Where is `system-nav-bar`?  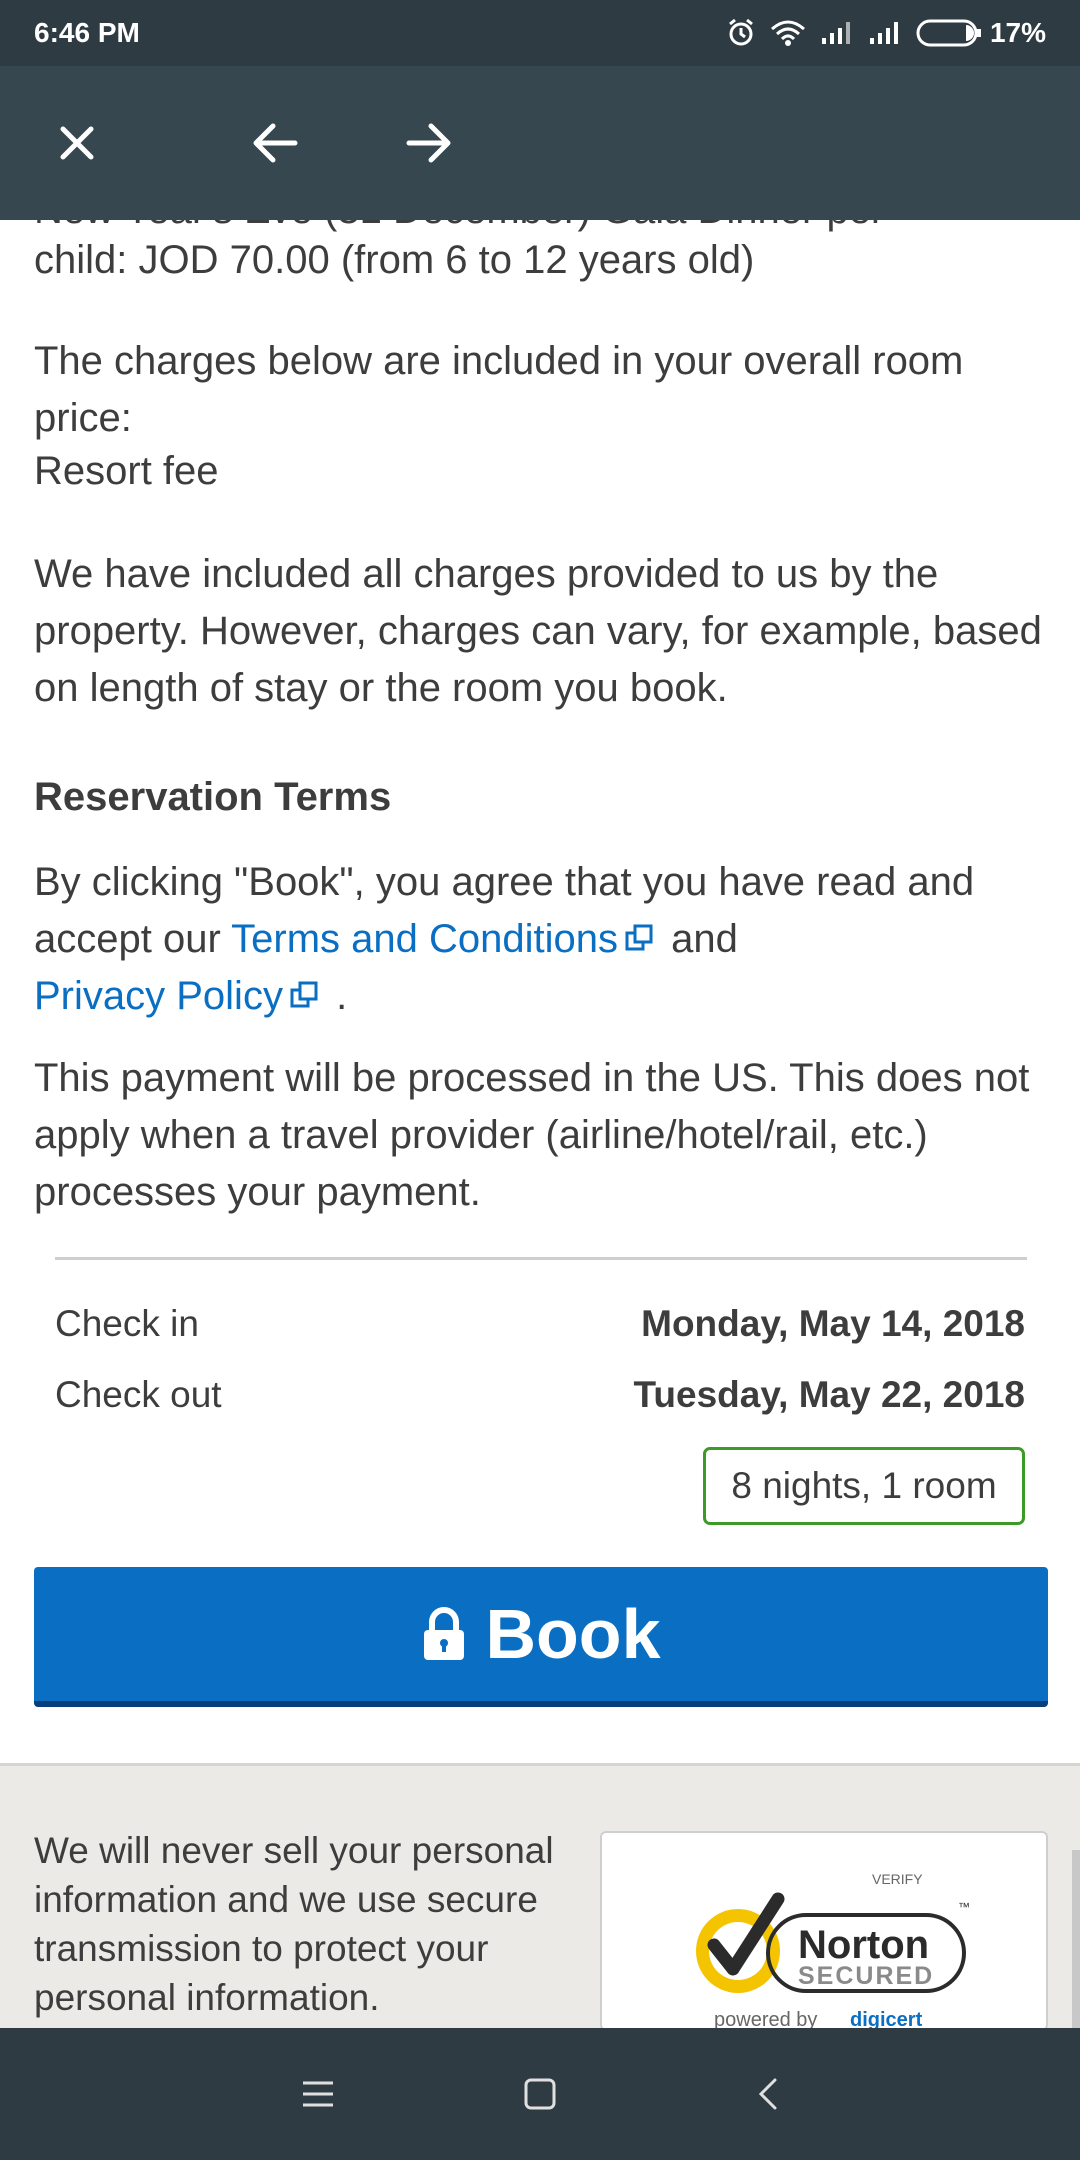 system-nav-bar is located at coordinates (540, 2094).